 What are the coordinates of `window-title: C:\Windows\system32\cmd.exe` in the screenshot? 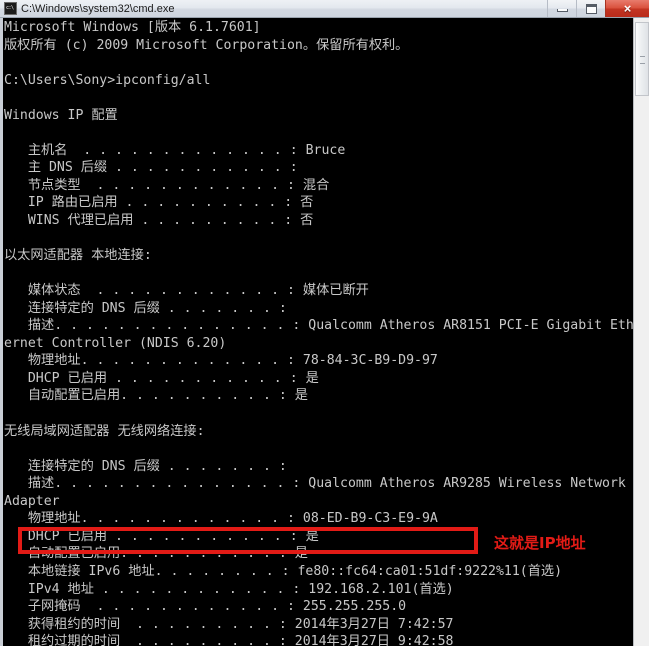 It's located at (98, 8).